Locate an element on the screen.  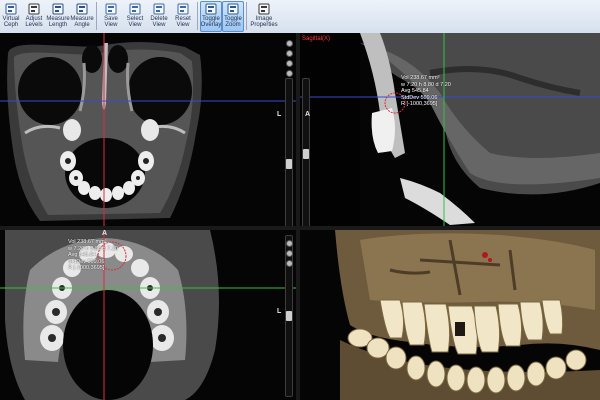
axial-top-label: A is located at coordinates (105, 233).